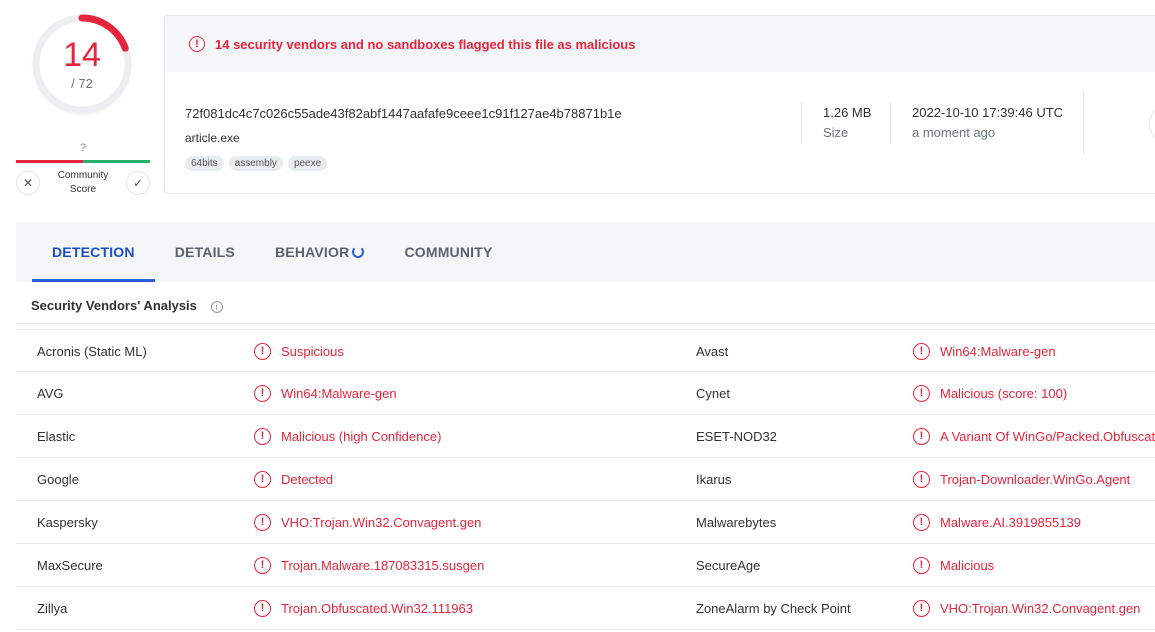 This screenshot has height=632, width=1155. Describe the element at coordinates (114, 305) in the screenshot. I see `section-title-text: Security Vendors' Analysis` at that location.